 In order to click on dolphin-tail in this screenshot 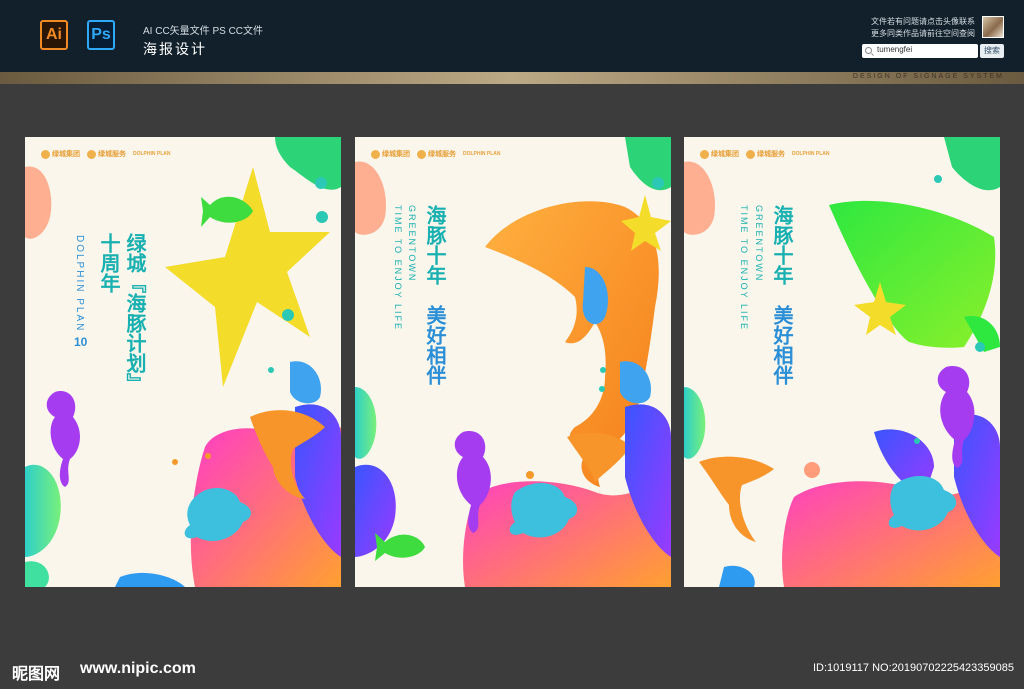, I will do `click(598, 457)`.